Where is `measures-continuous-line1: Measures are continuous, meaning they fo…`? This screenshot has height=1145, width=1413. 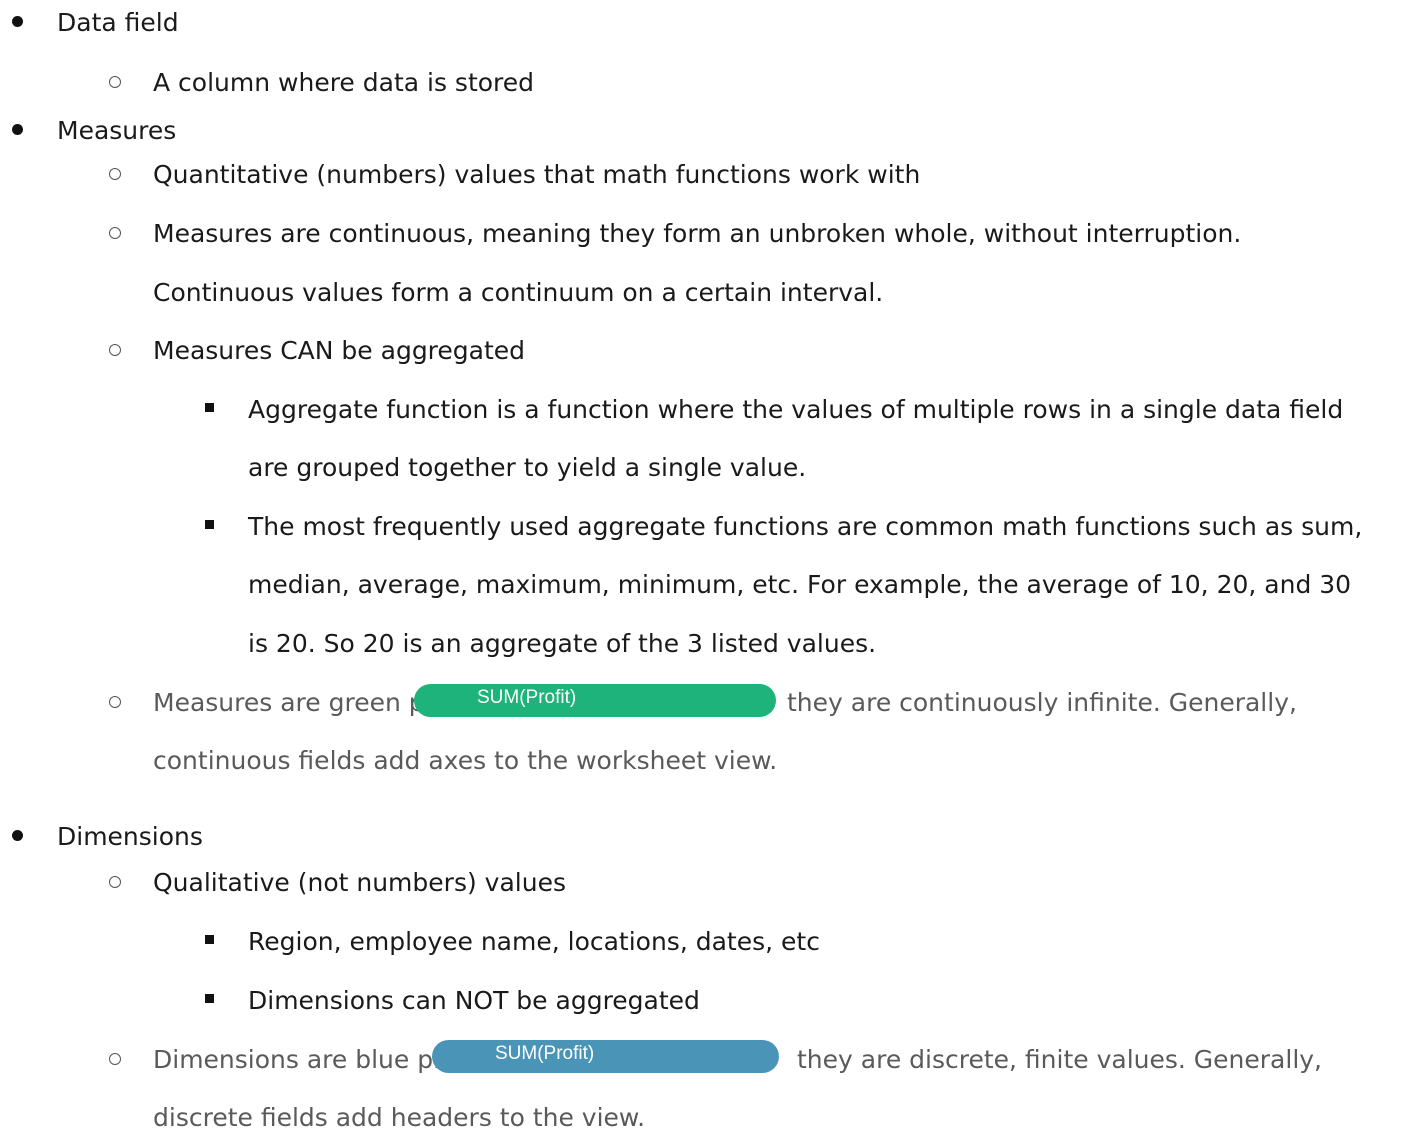
measures-continuous-line1: Measures are continuous, meaning they fo… is located at coordinates (697, 233).